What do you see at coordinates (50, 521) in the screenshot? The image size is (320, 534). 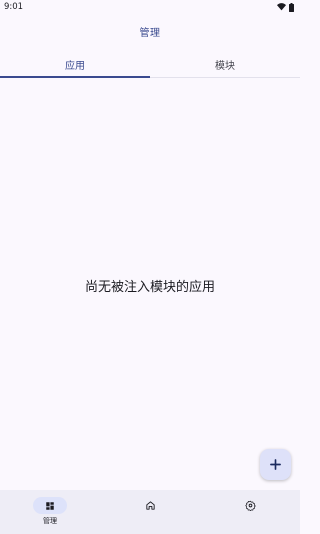 I see `nav-label-manage: 管理` at bounding box center [50, 521].